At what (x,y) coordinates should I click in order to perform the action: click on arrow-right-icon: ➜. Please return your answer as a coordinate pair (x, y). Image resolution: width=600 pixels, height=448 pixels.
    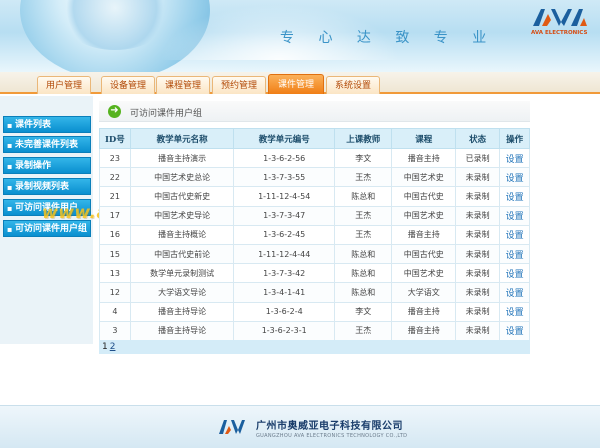
    Looking at the image, I should click on (114, 111).